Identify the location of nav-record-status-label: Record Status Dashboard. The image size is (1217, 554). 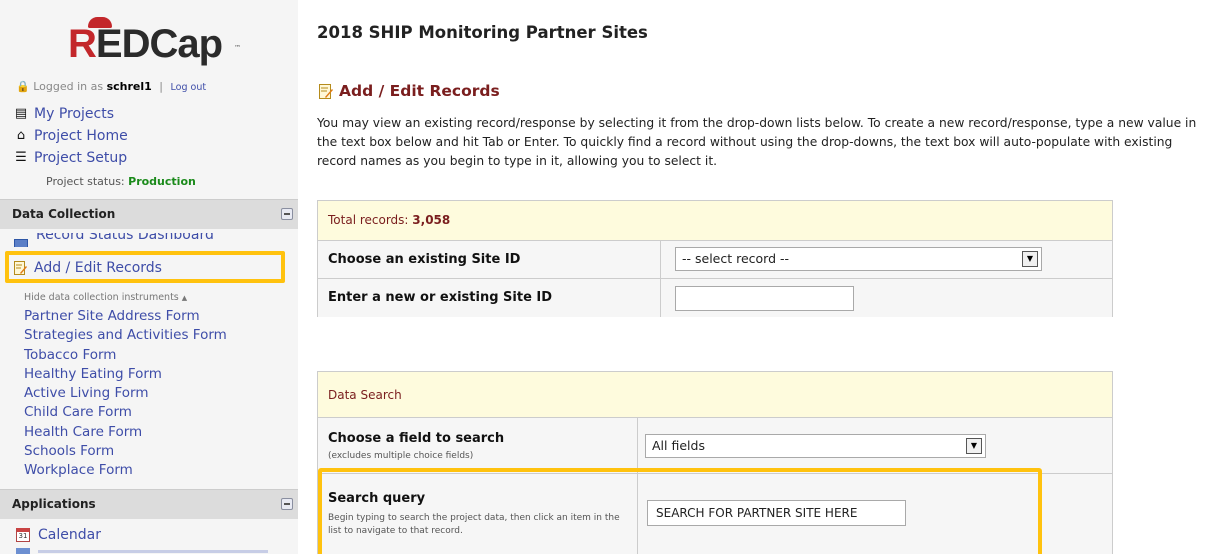
(125, 238).